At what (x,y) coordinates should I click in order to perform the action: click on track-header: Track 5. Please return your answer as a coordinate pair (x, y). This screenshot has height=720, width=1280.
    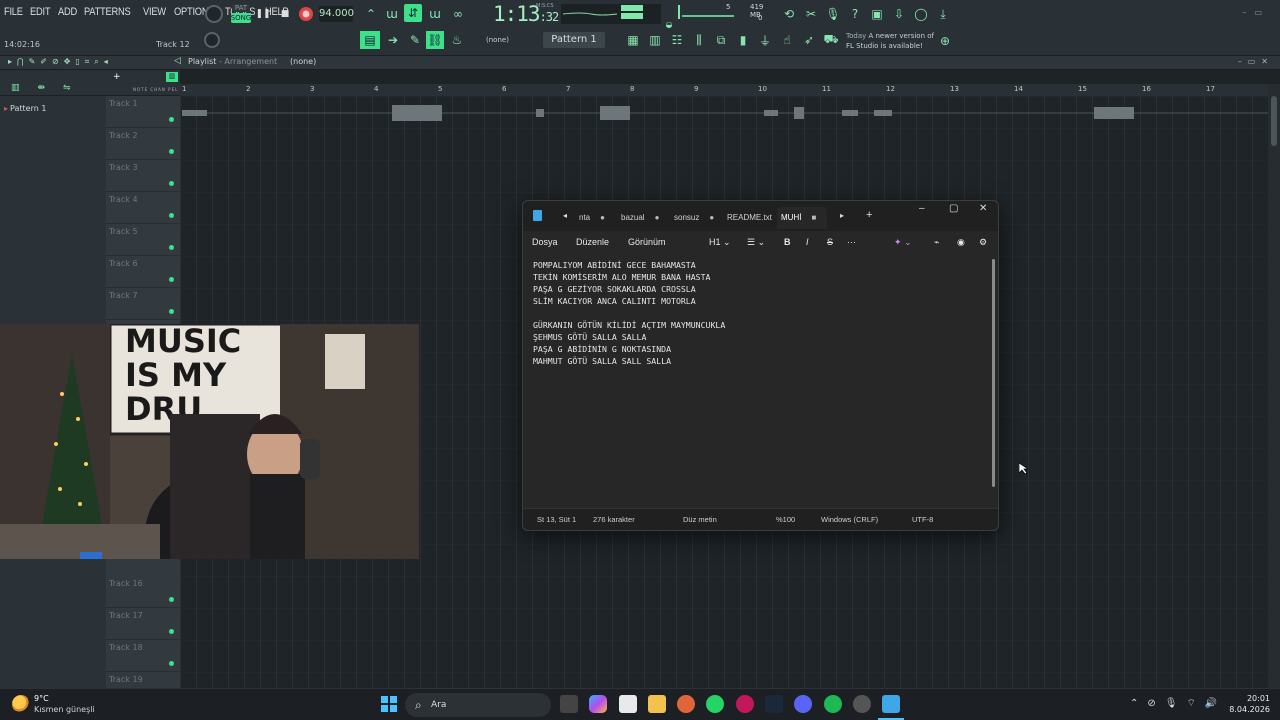
    Looking at the image, I should click on (143, 240).